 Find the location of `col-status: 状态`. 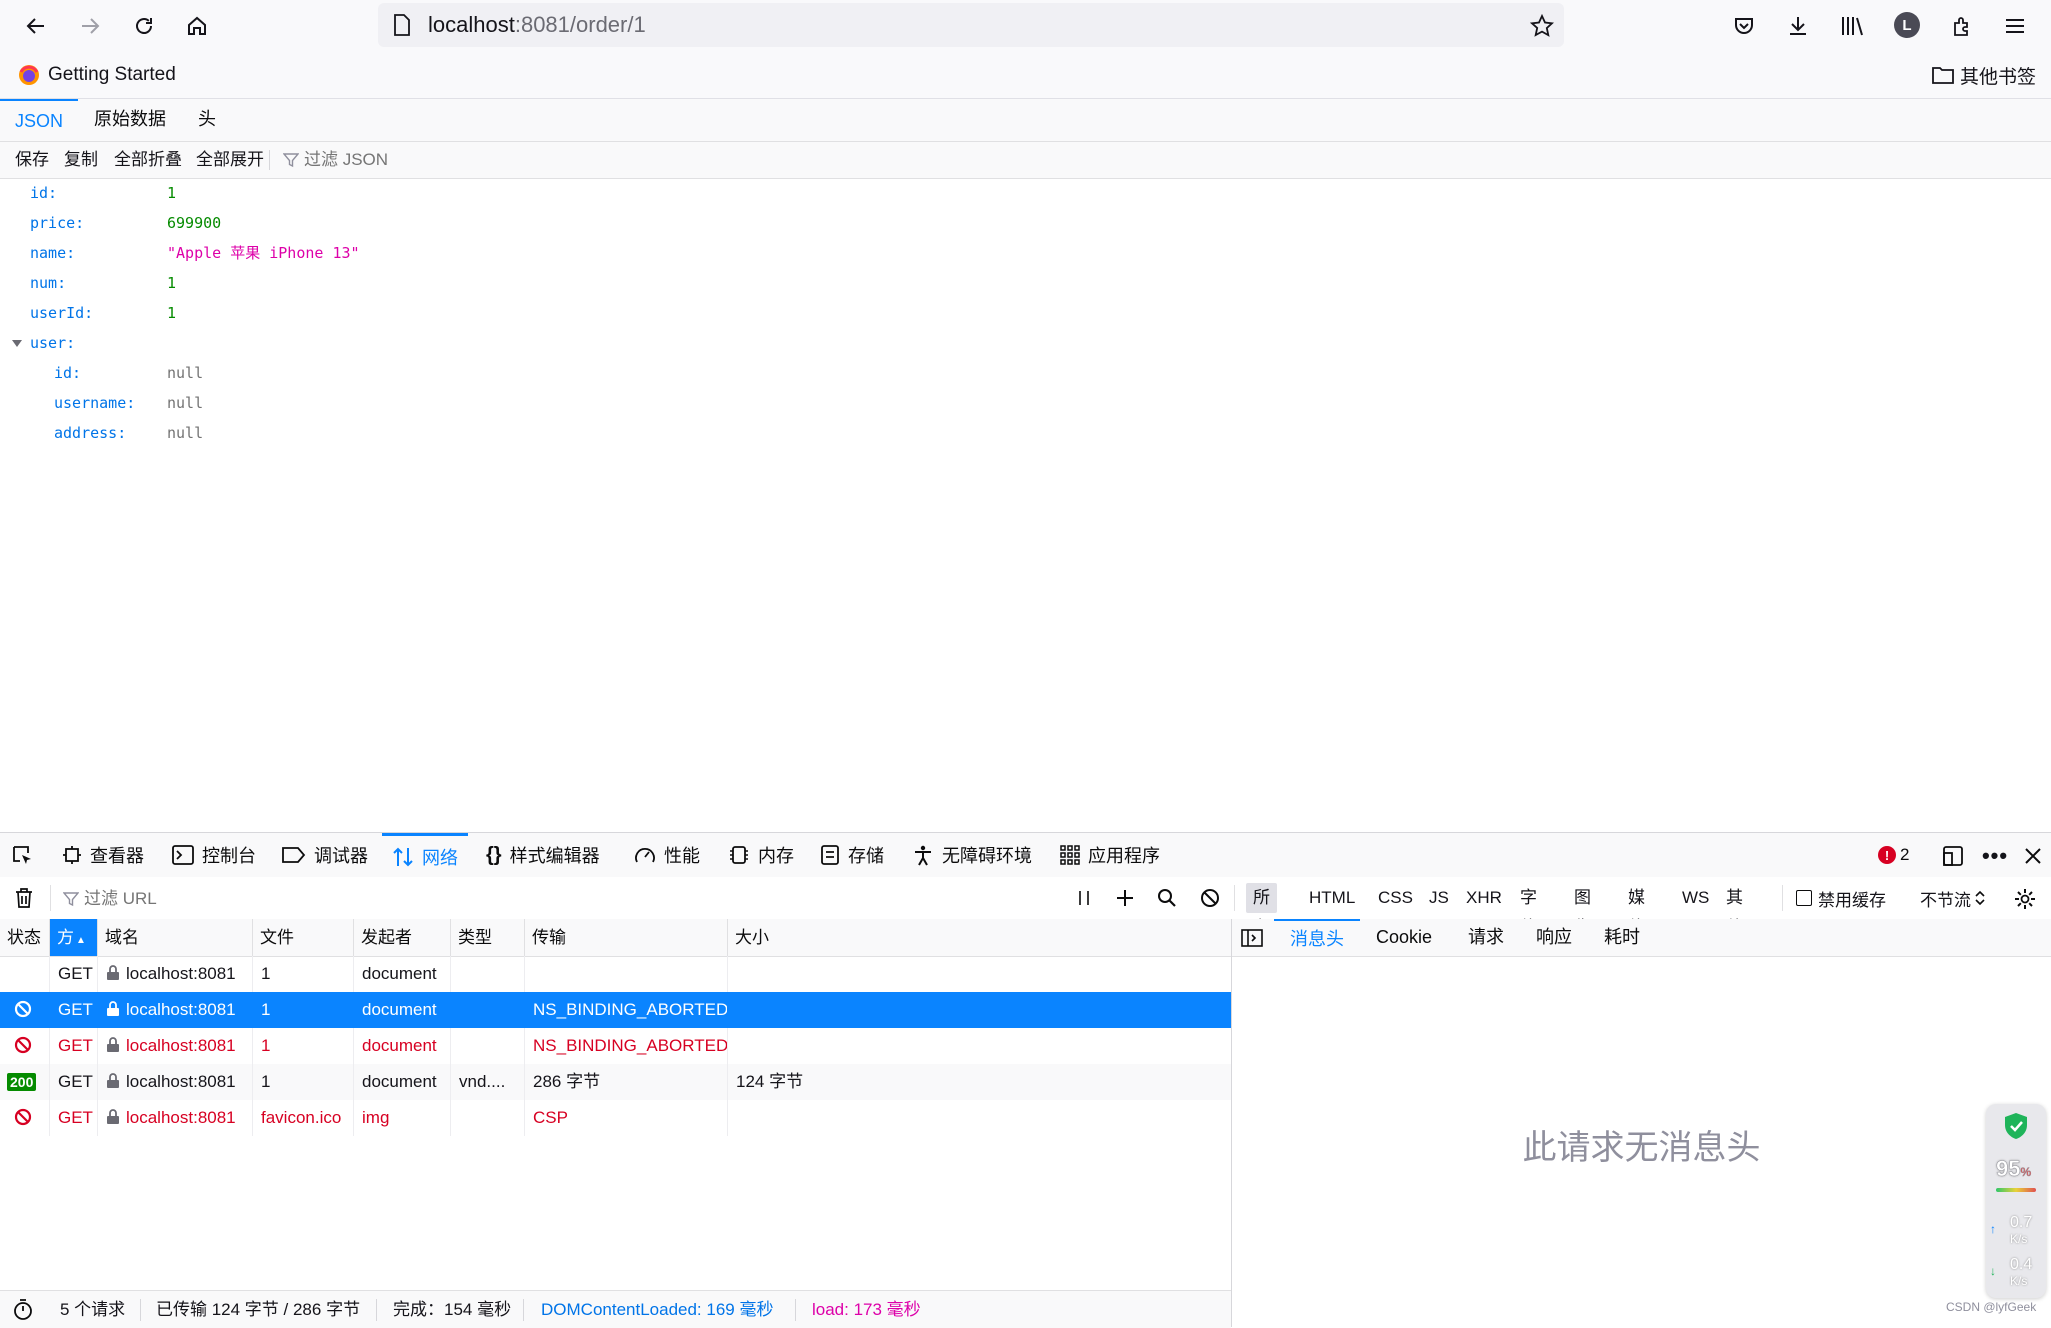

col-status: 状态 is located at coordinates (25, 937).